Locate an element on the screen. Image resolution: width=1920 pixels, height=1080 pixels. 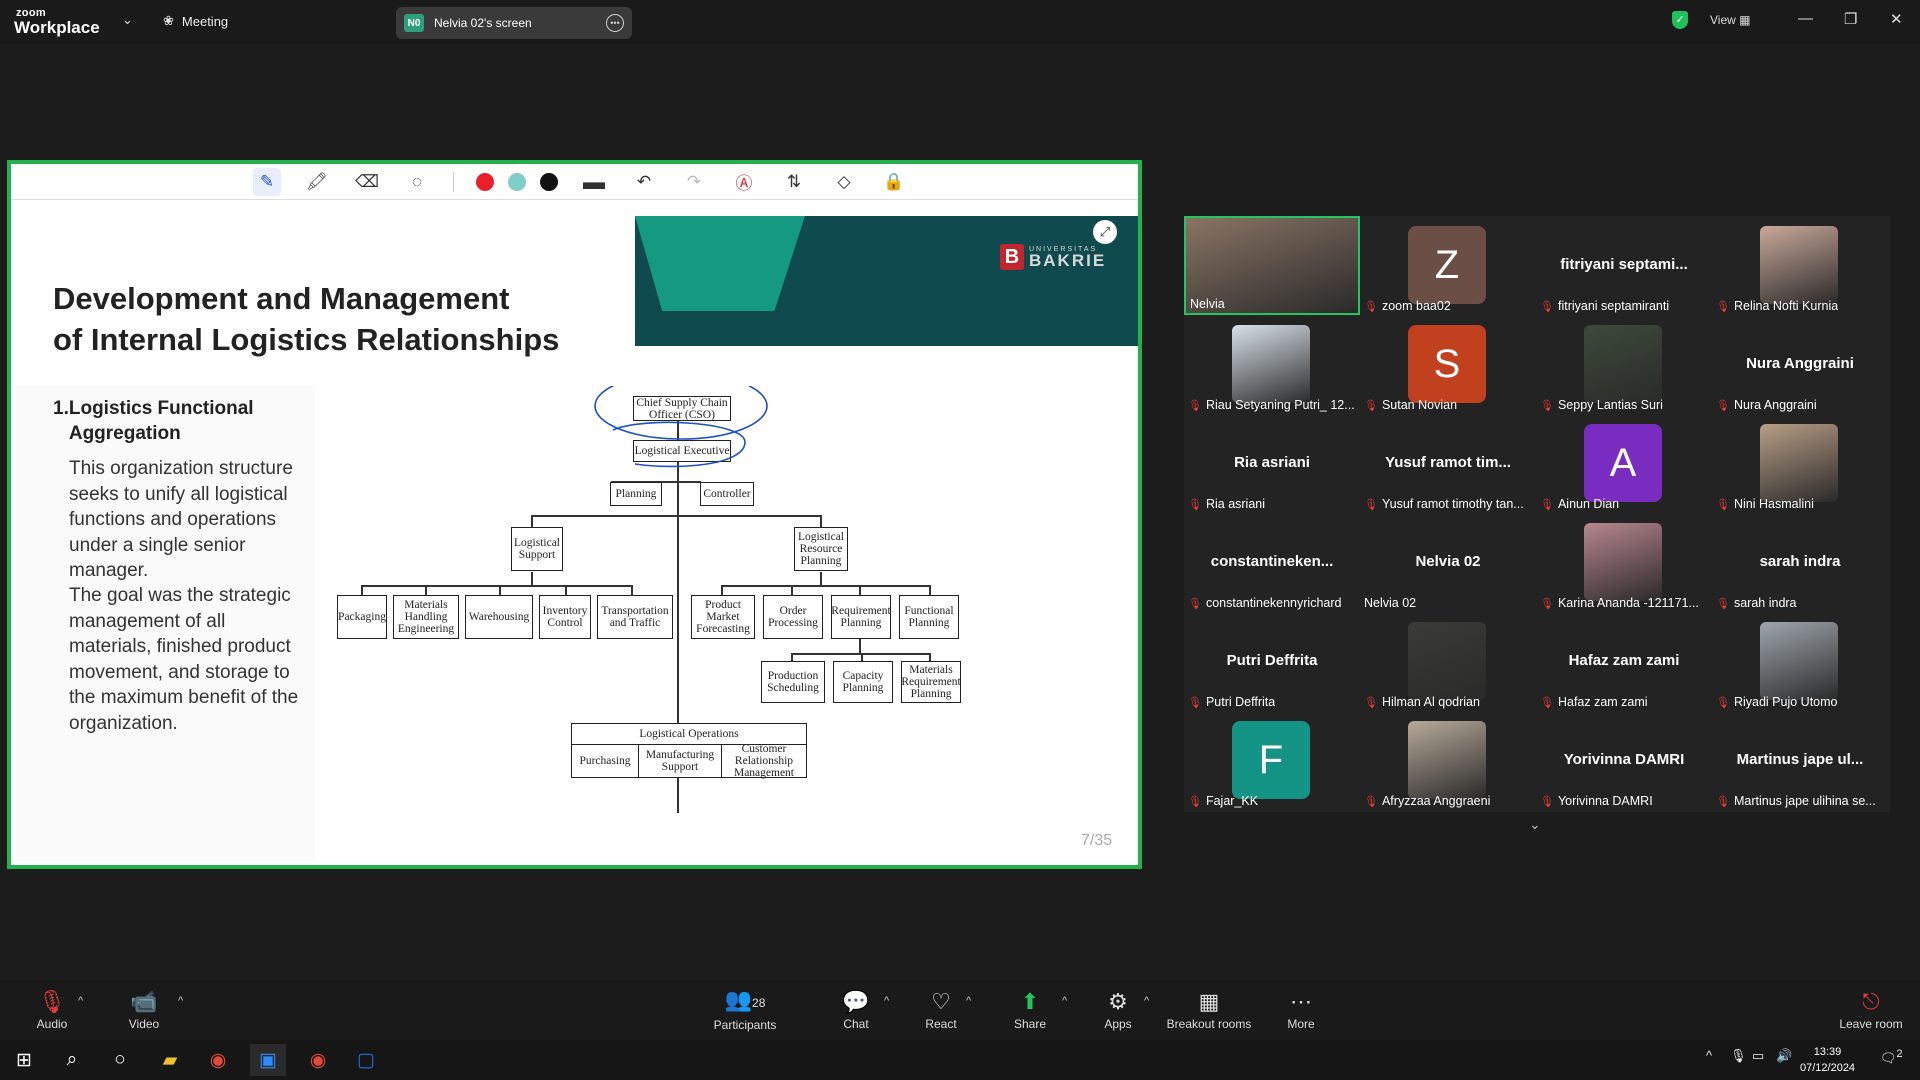
minimize-icon: — is located at coordinates (1805, 18).